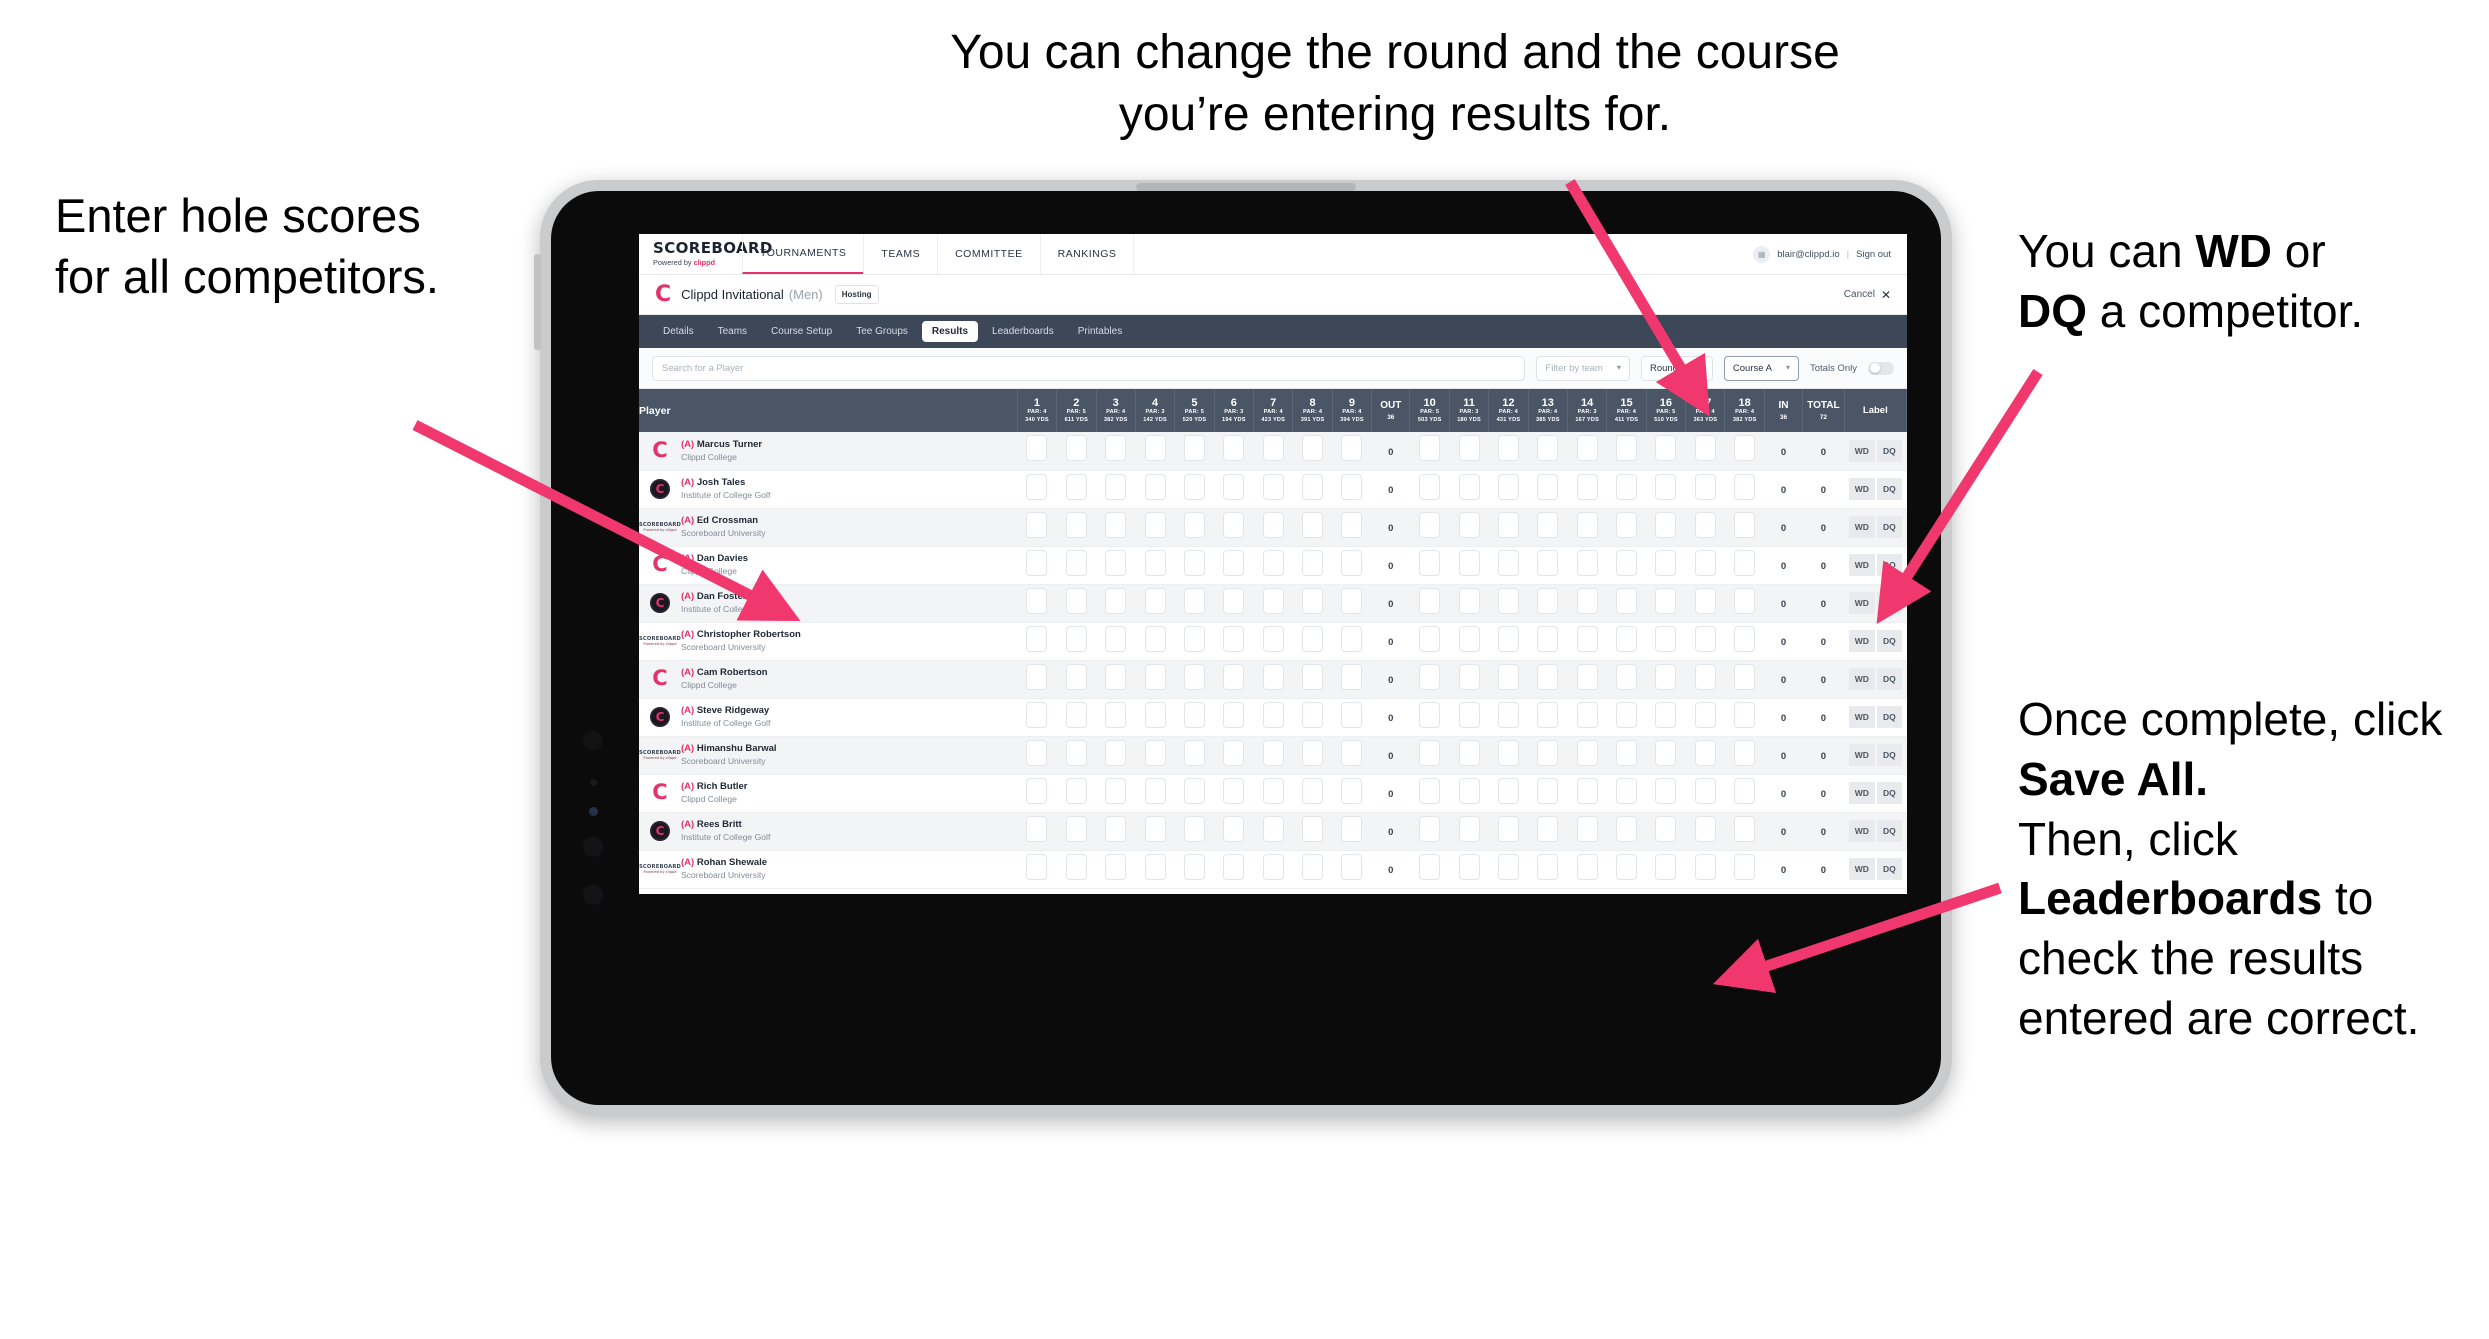 This screenshot has height=1339, width=2489. Describe the element at coordinates (1023, 331) in the screenshot. I see `tab-leaderboards: Leaderboards` at that location.